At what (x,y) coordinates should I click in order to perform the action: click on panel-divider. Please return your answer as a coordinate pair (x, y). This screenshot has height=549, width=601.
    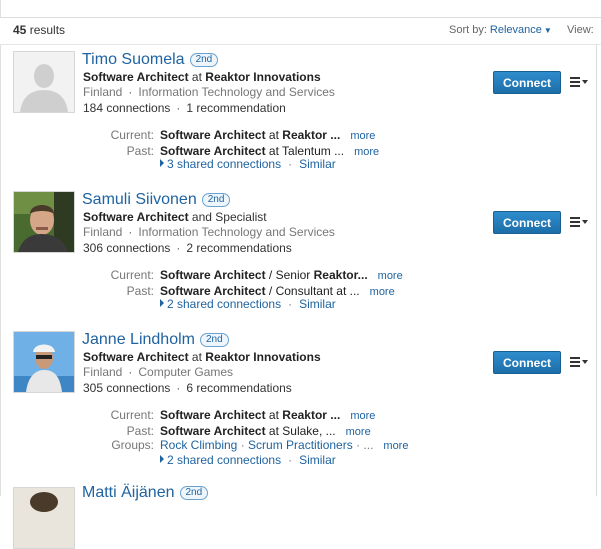
    Looking at the image, I should click on (596, 256).